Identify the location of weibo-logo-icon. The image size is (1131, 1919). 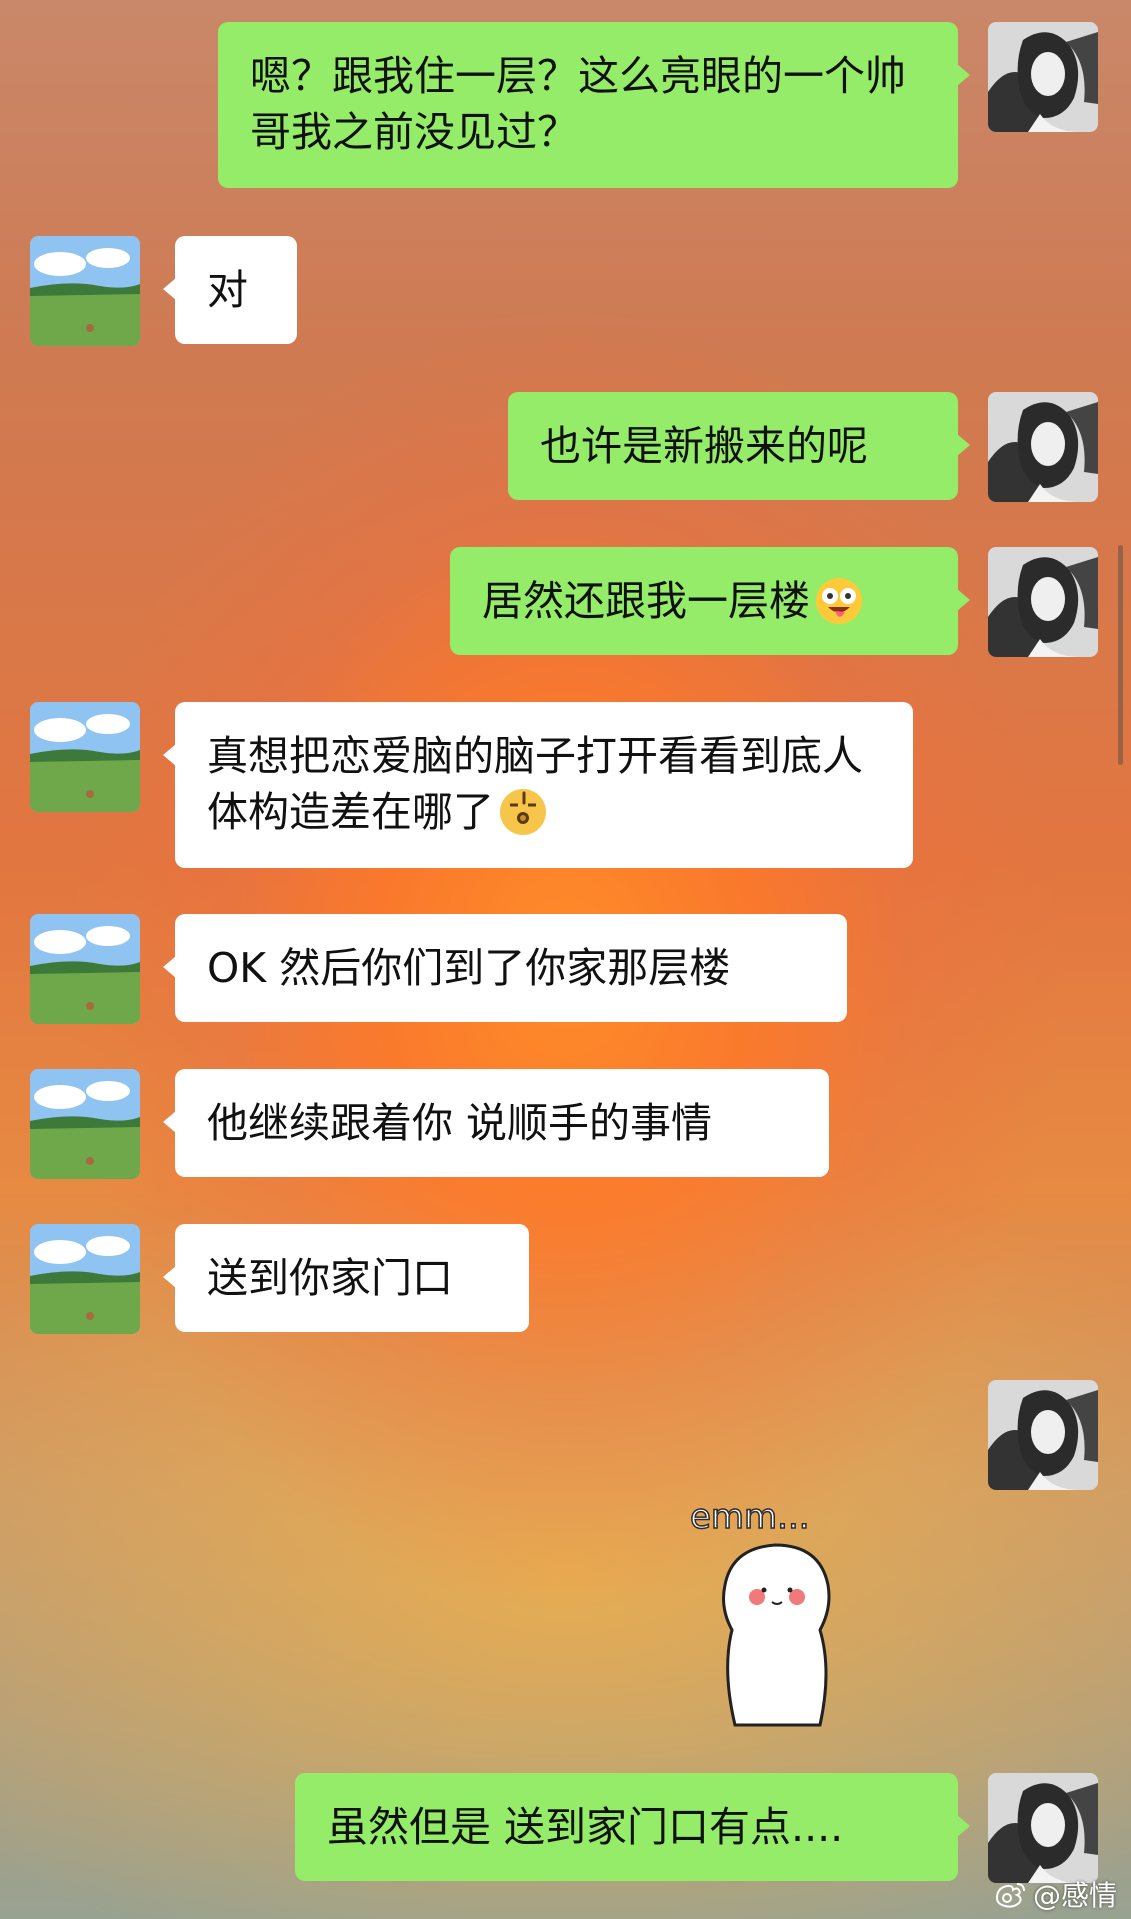
(1010, 1895).